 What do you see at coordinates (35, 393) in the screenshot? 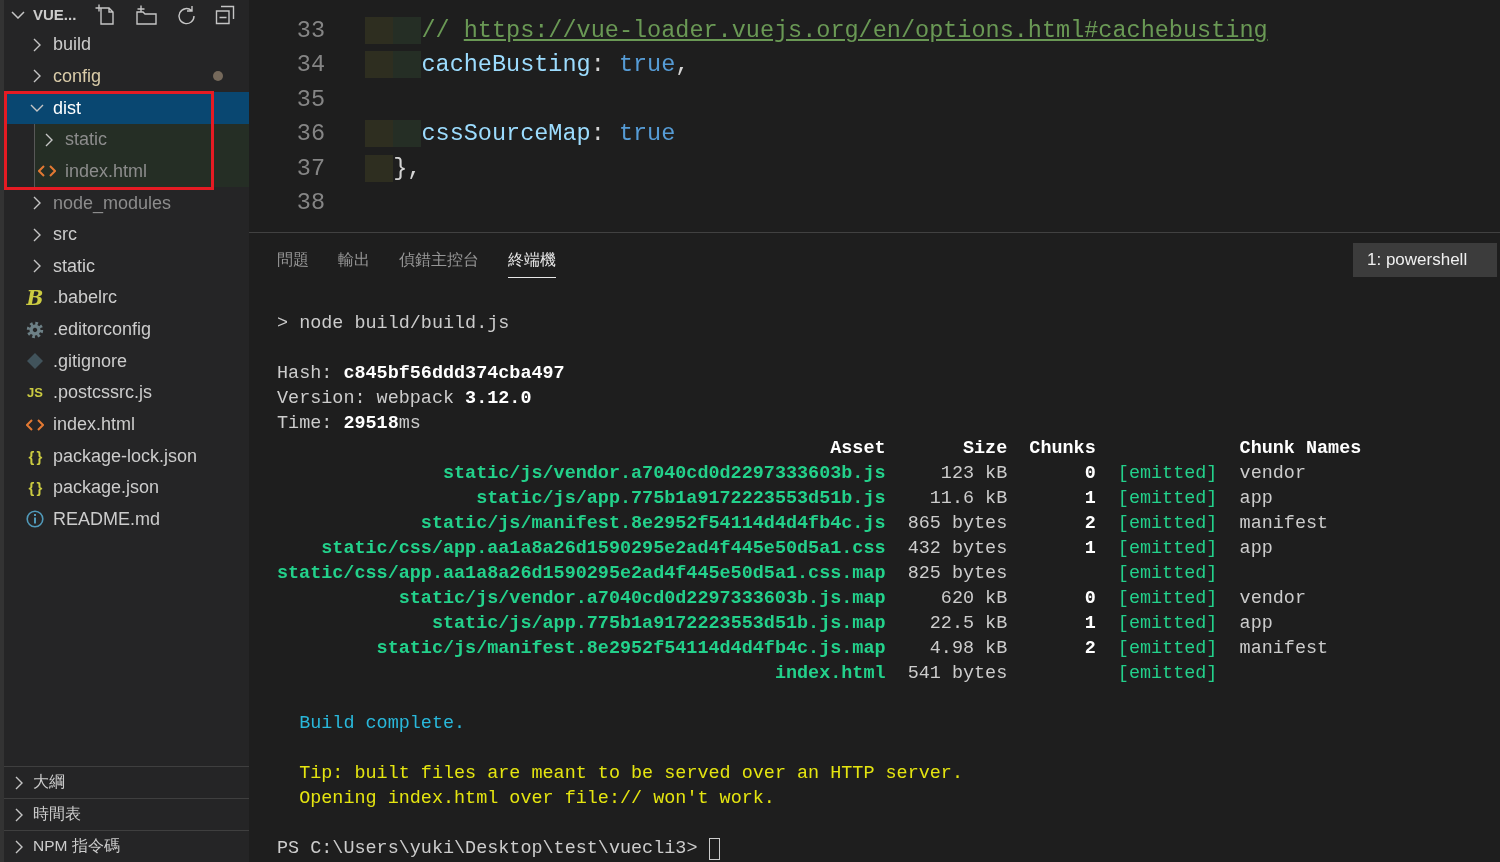
I see `js-icon: JS` at bounding box center [35, 393].